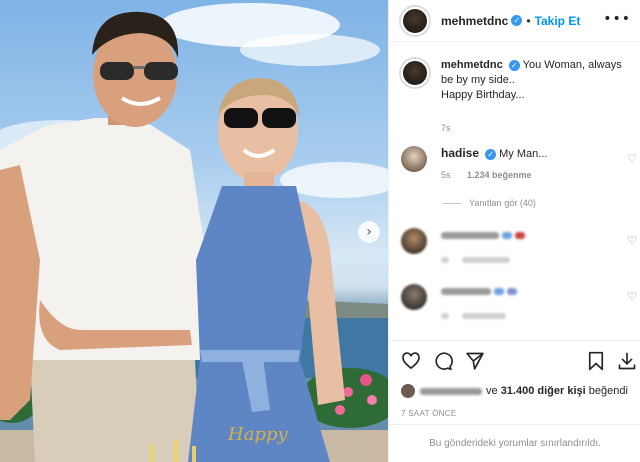 The image size is (640, 462). I want to click on like-heart-icon, so click(411, 361).